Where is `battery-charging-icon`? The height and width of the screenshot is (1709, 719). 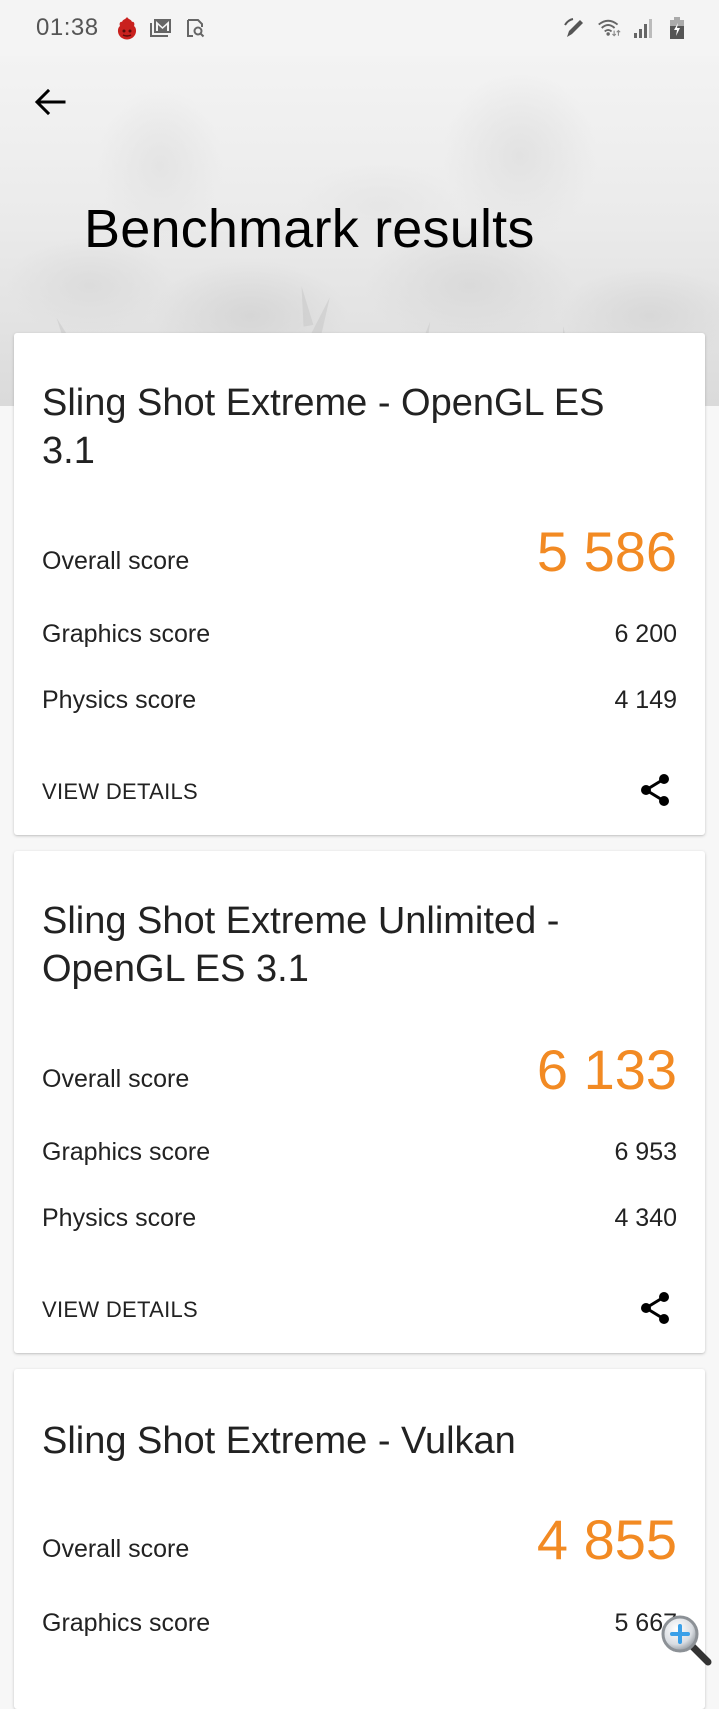
battery-charging-icon is located at coordinates (677, 28).